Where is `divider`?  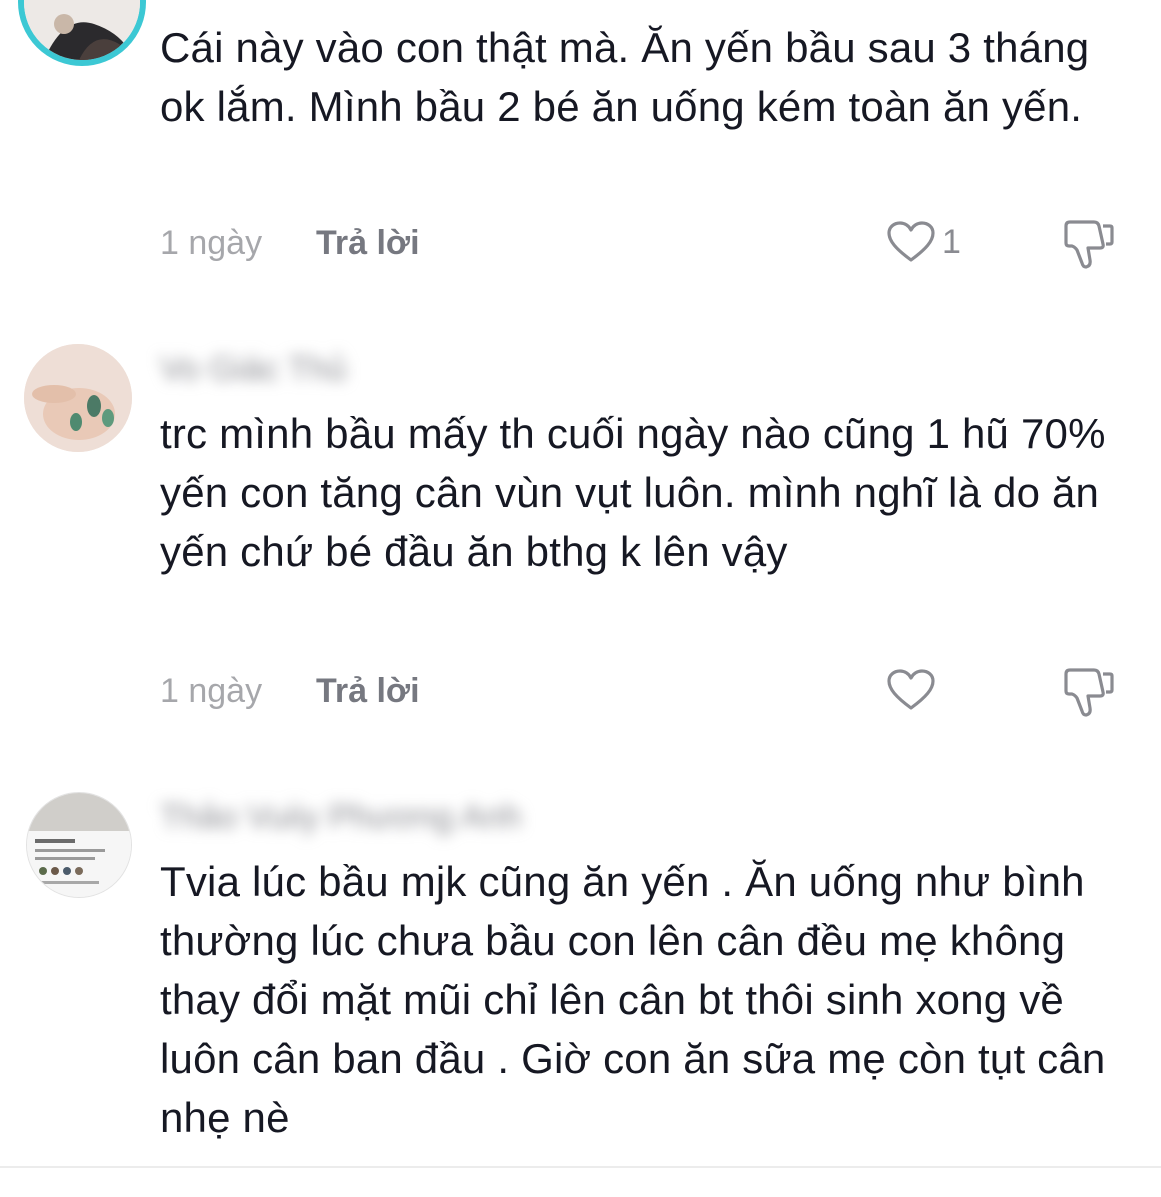 divider is located at coordinates (580, 1167).